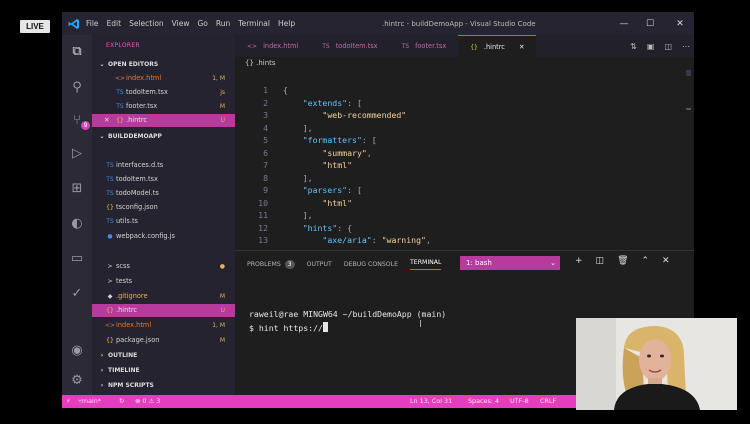 Image resolution: width=750 pixels, height=424 pixels. Describe the element at coordinates (202, 23) in the screenshot. I see `menu-go: Go` at that location.